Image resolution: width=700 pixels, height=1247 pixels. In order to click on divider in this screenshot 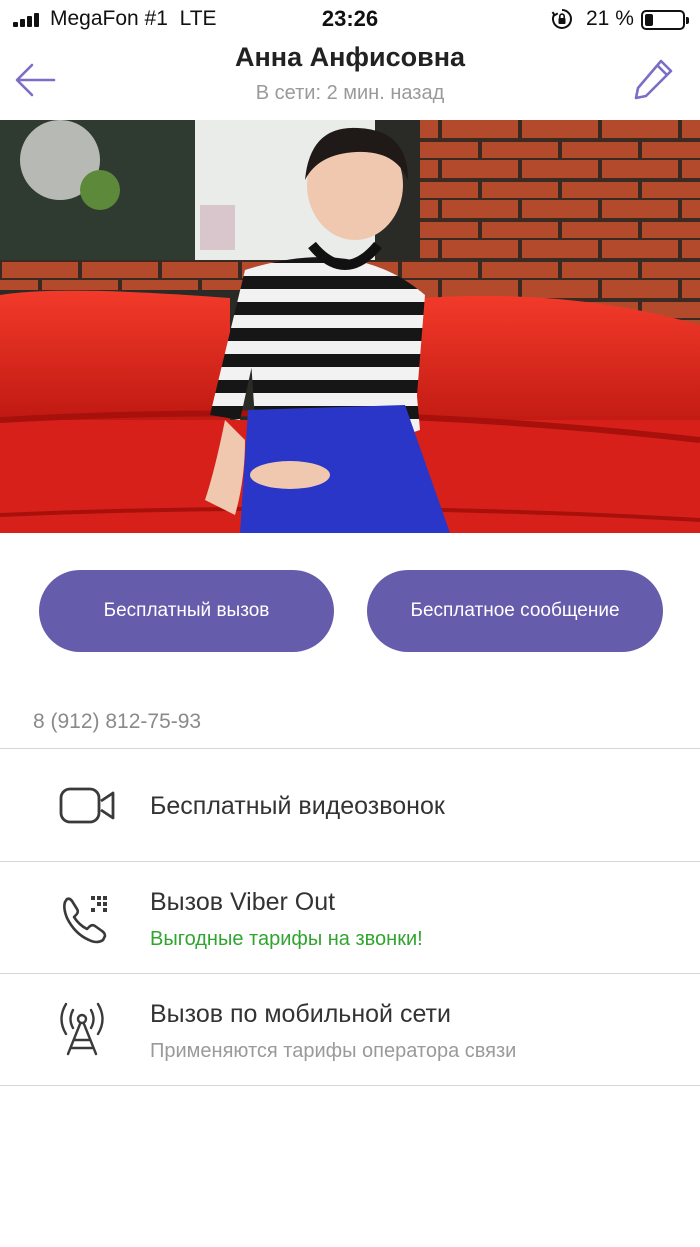, I will do `click(350, 1085)`.